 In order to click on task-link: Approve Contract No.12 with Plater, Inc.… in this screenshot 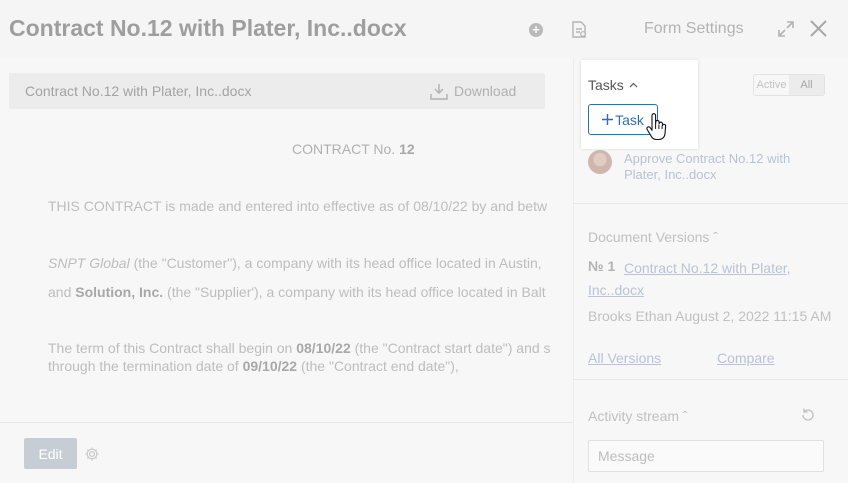, I will do `click(719, 167)`.